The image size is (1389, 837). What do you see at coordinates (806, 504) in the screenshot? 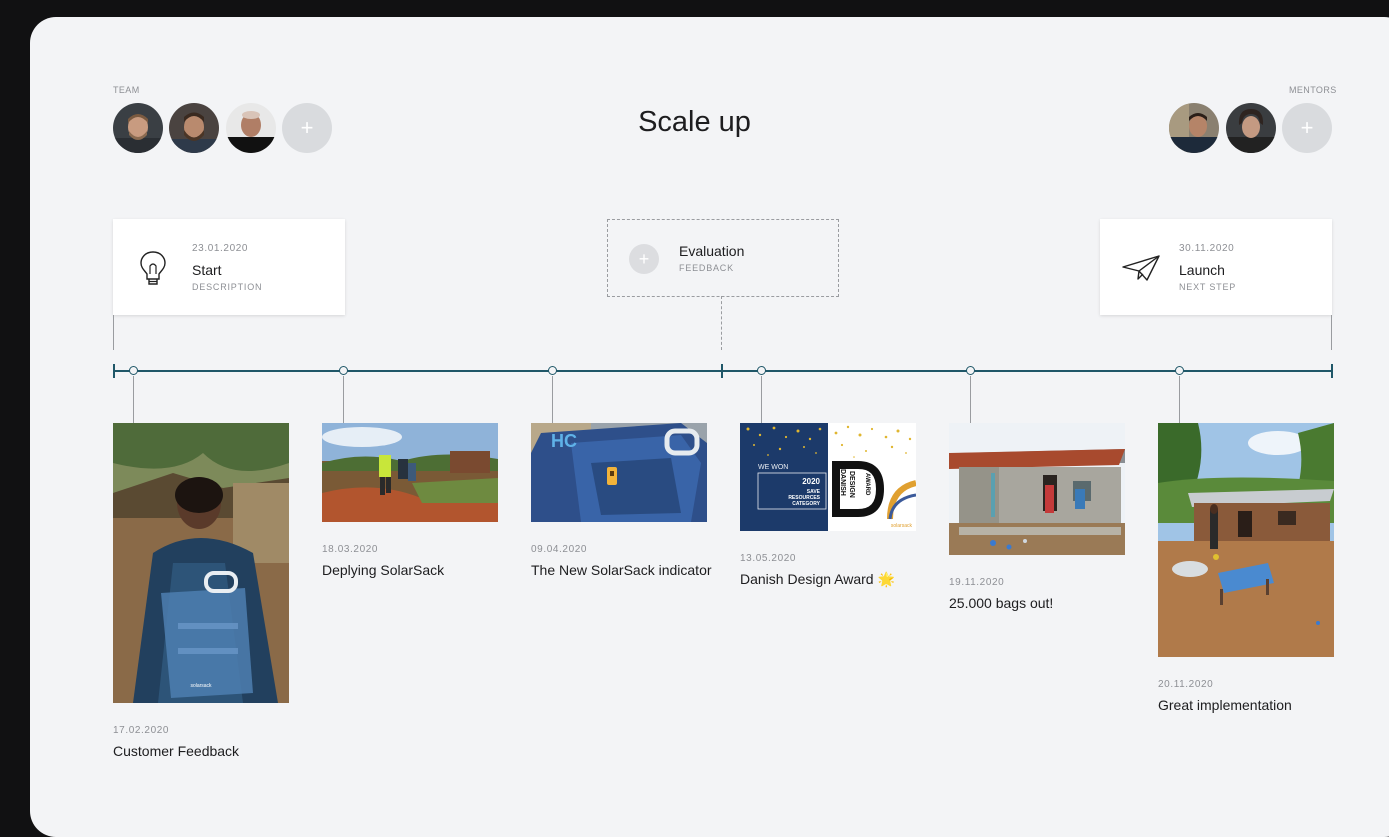
I see `svg-text: CATEGORY` at bounding box center [806, 504].